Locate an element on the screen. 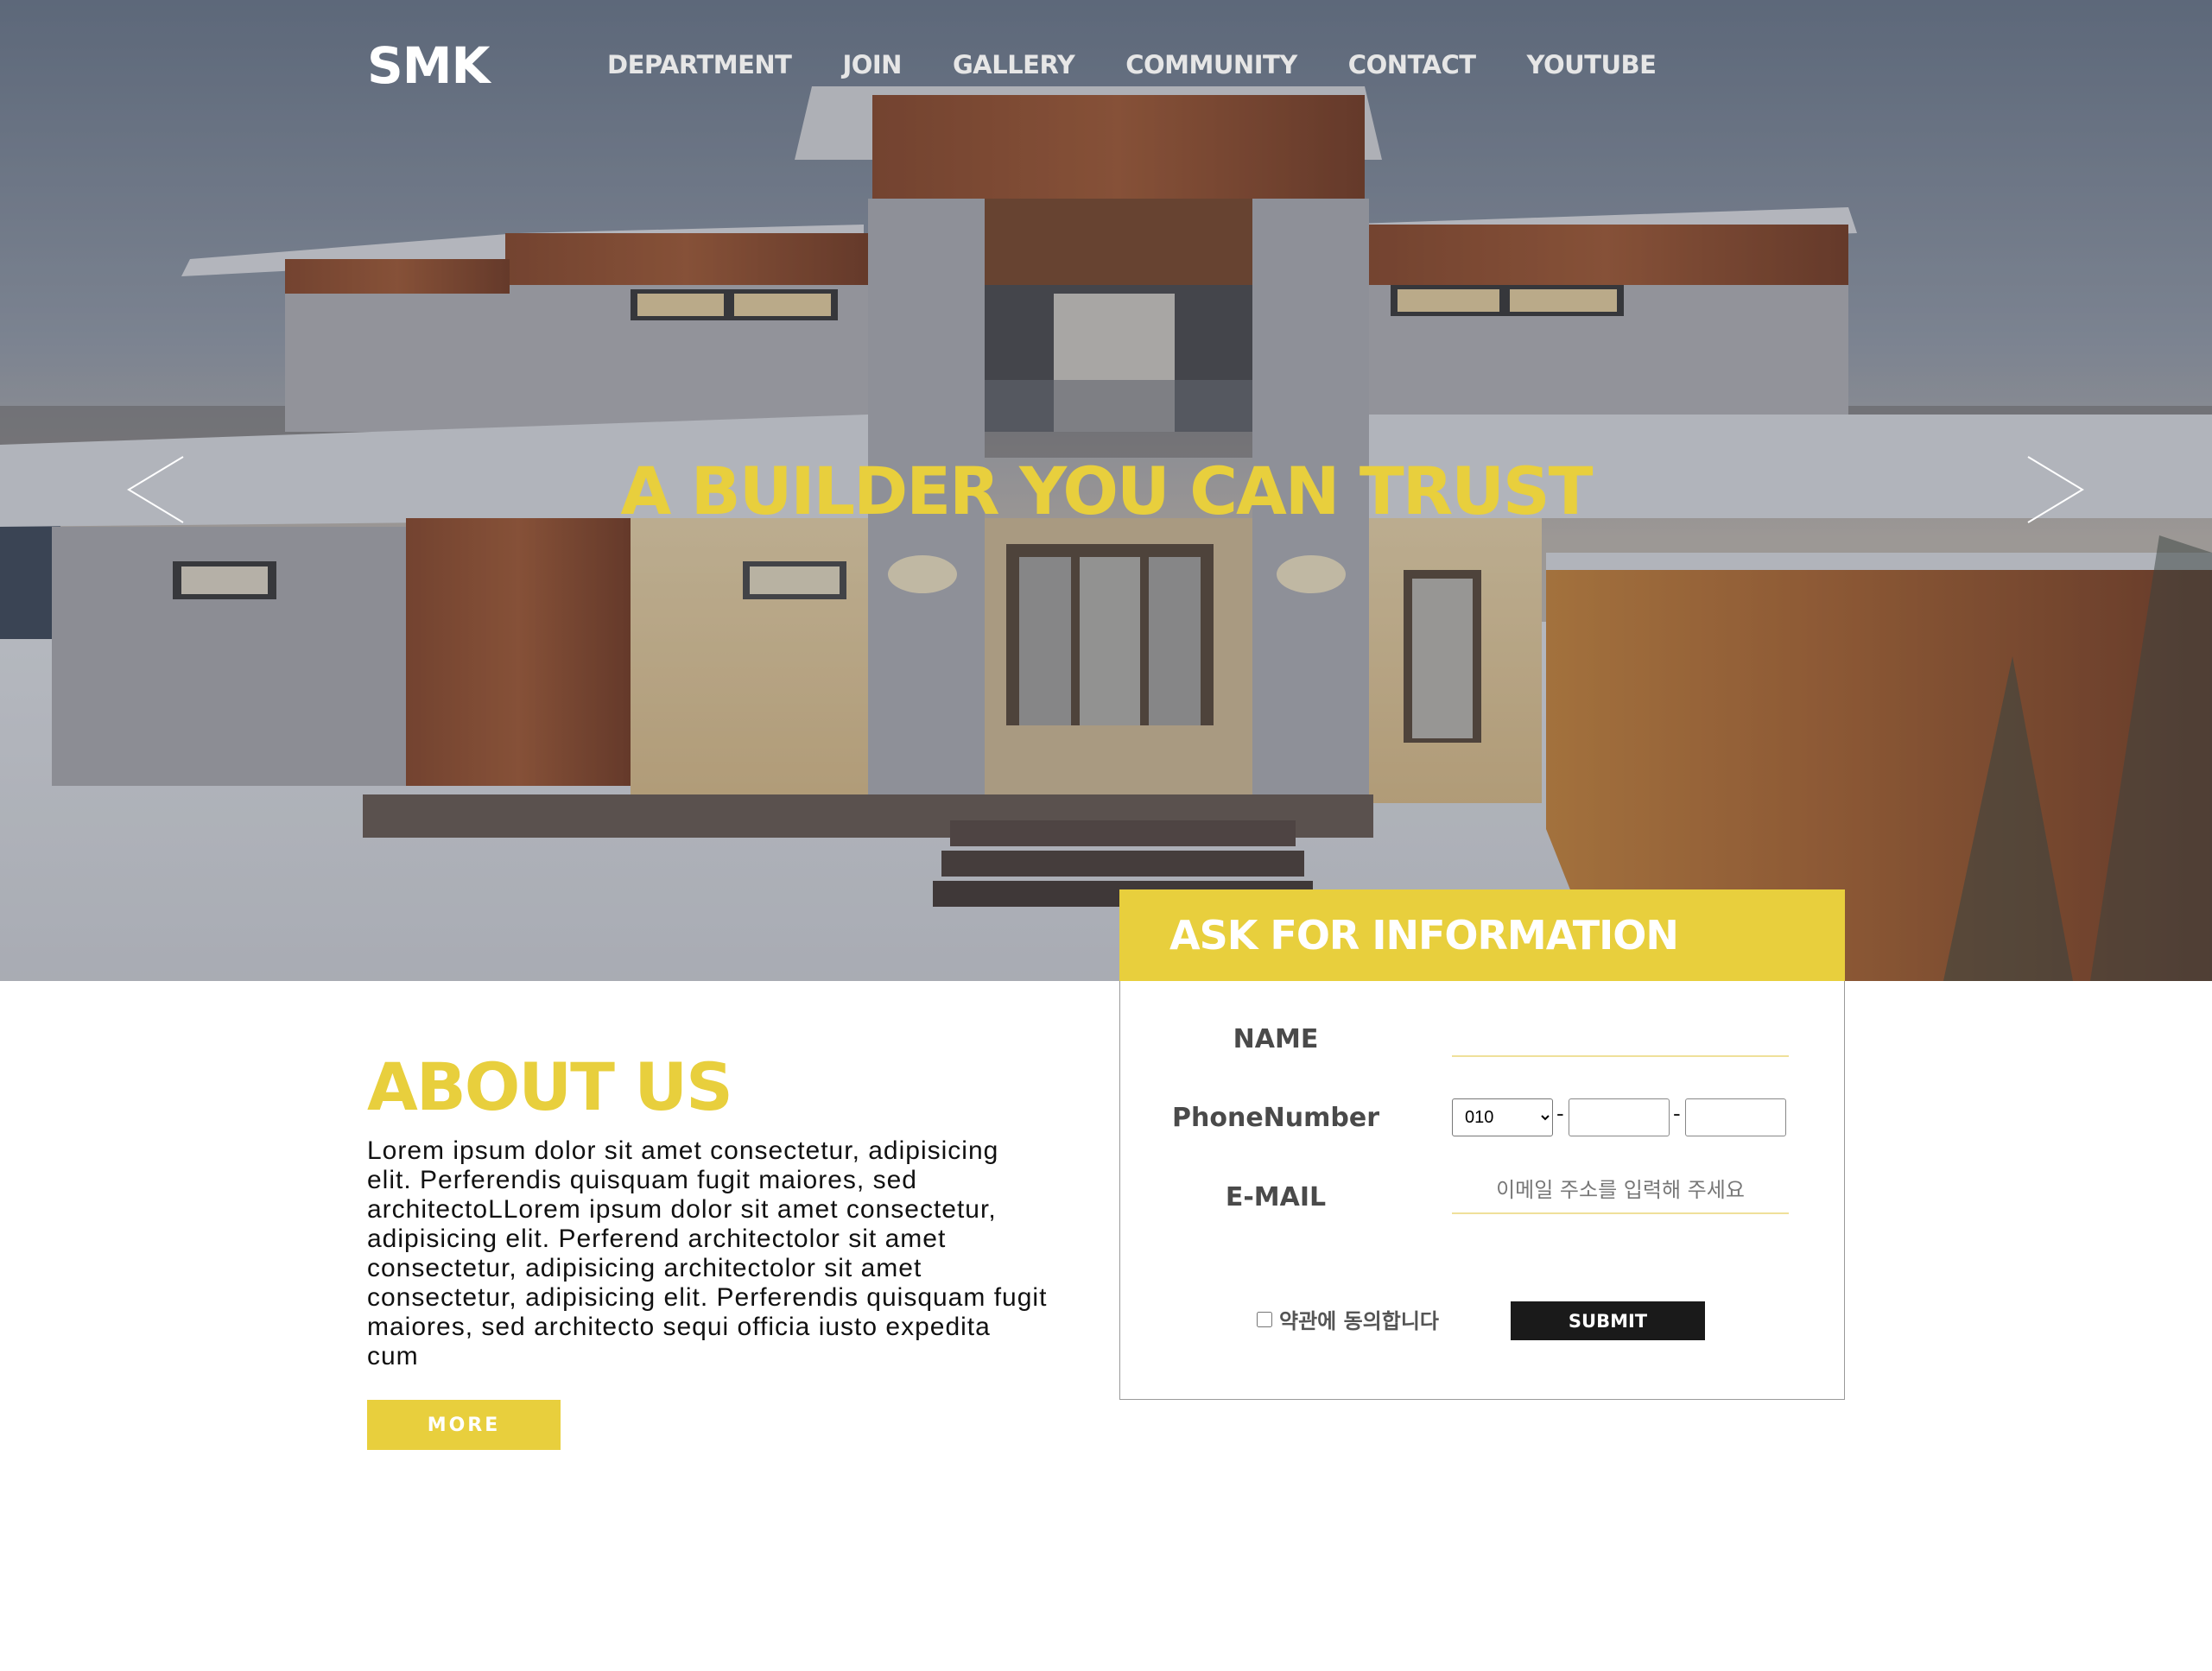 This screenshot has width=2212, height=1671. submit-button: SUBMIT is located at coordinates (1608, 1320).